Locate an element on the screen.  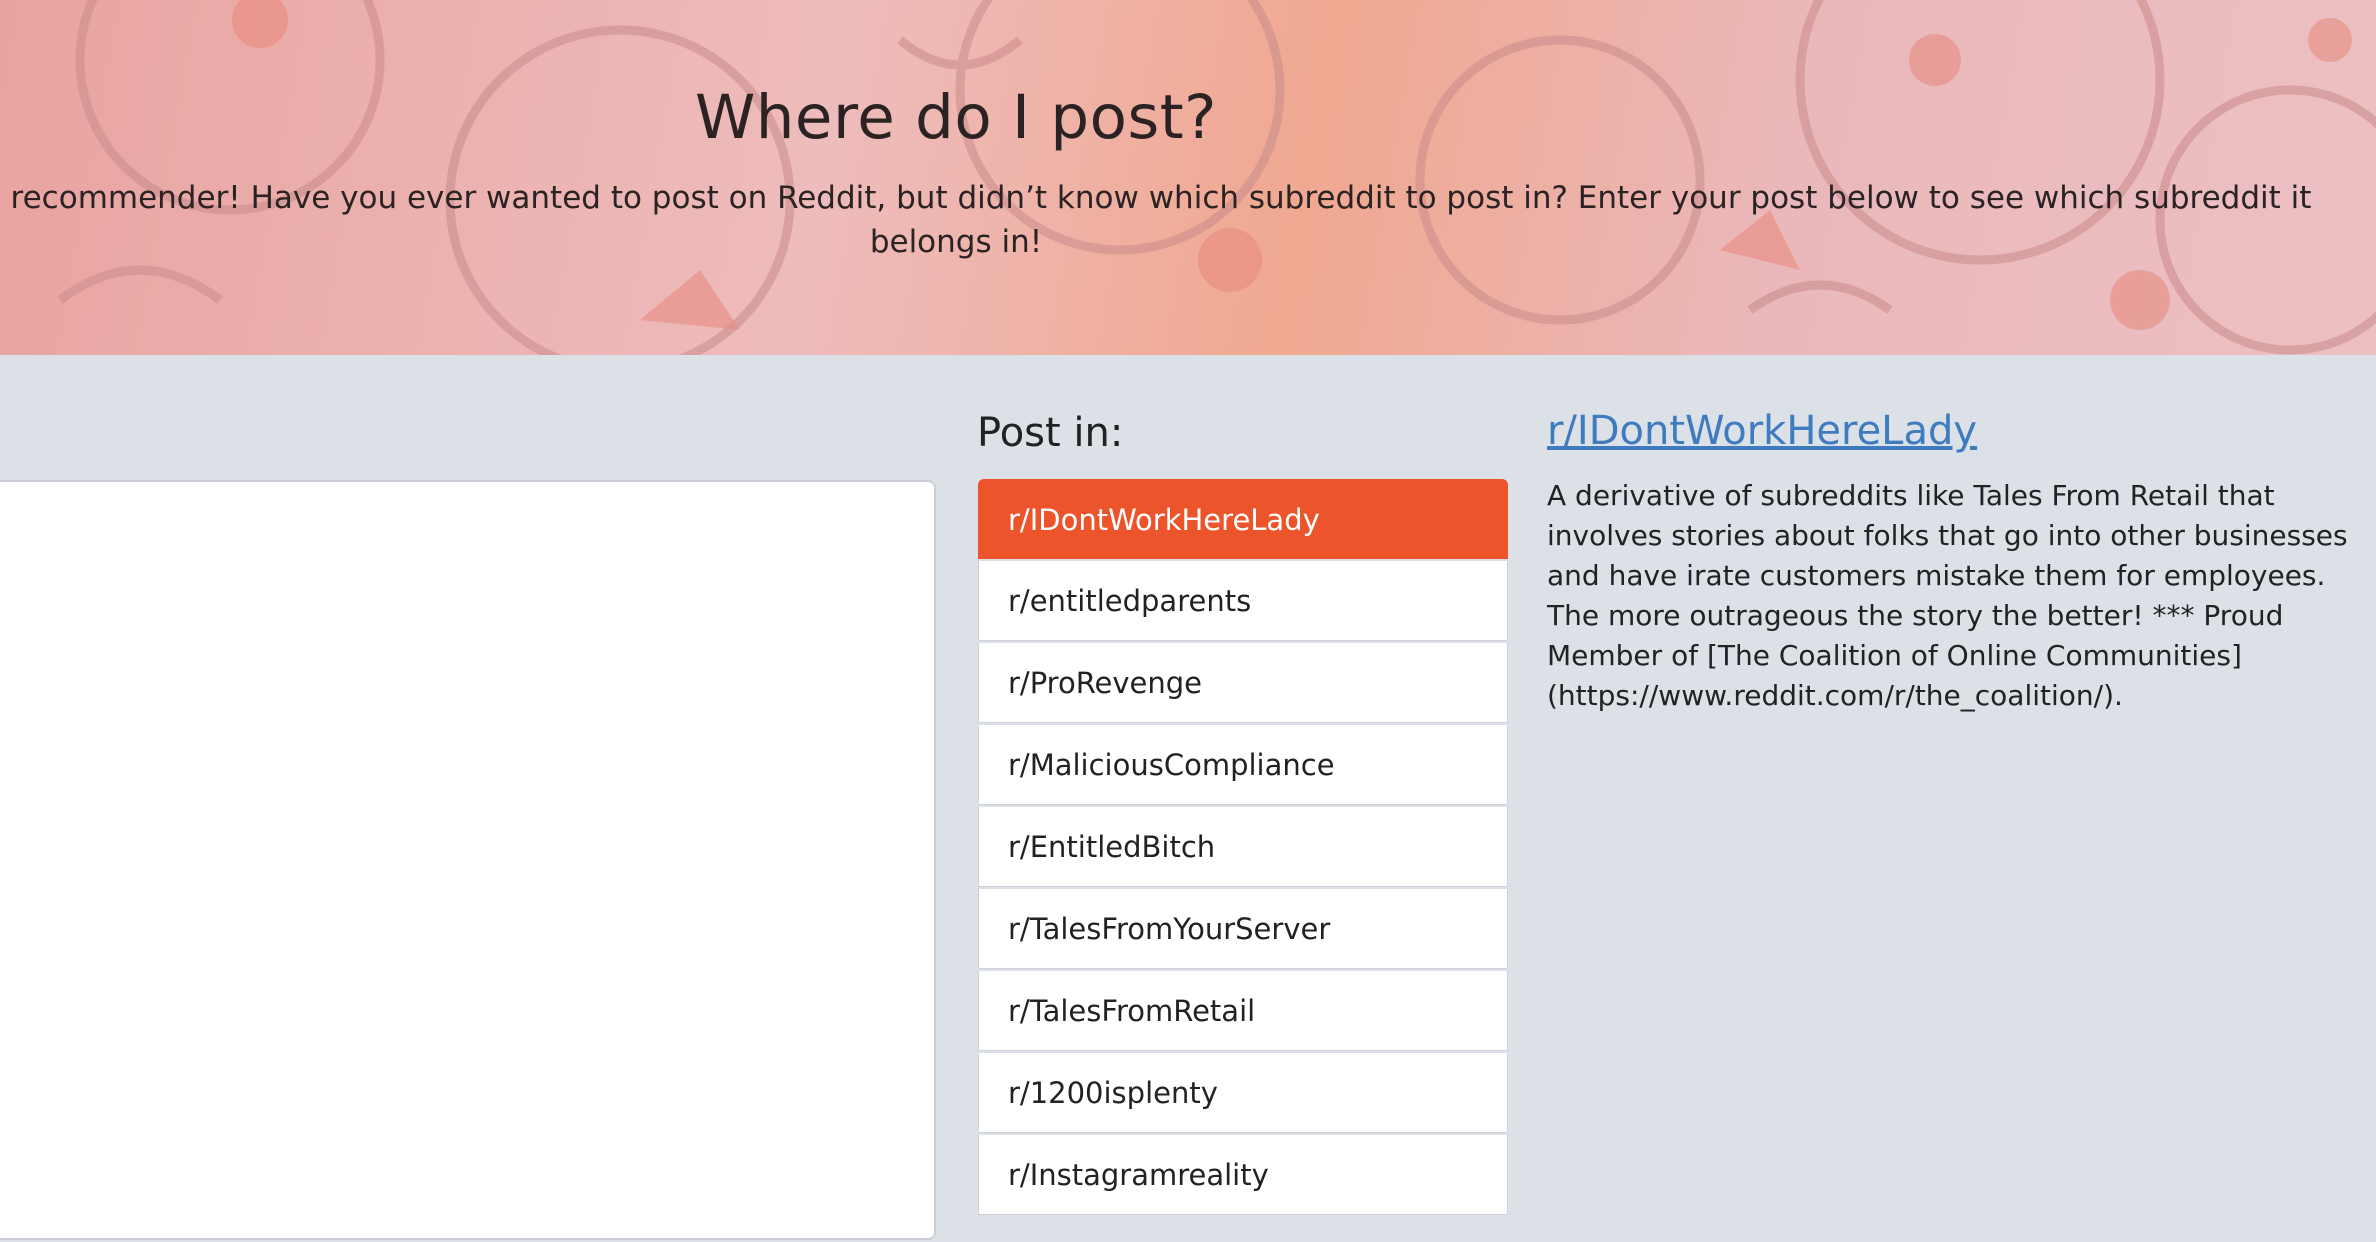
subreddit-item: r/IDontWorkHereLady is located at coordinates (1243, 519).